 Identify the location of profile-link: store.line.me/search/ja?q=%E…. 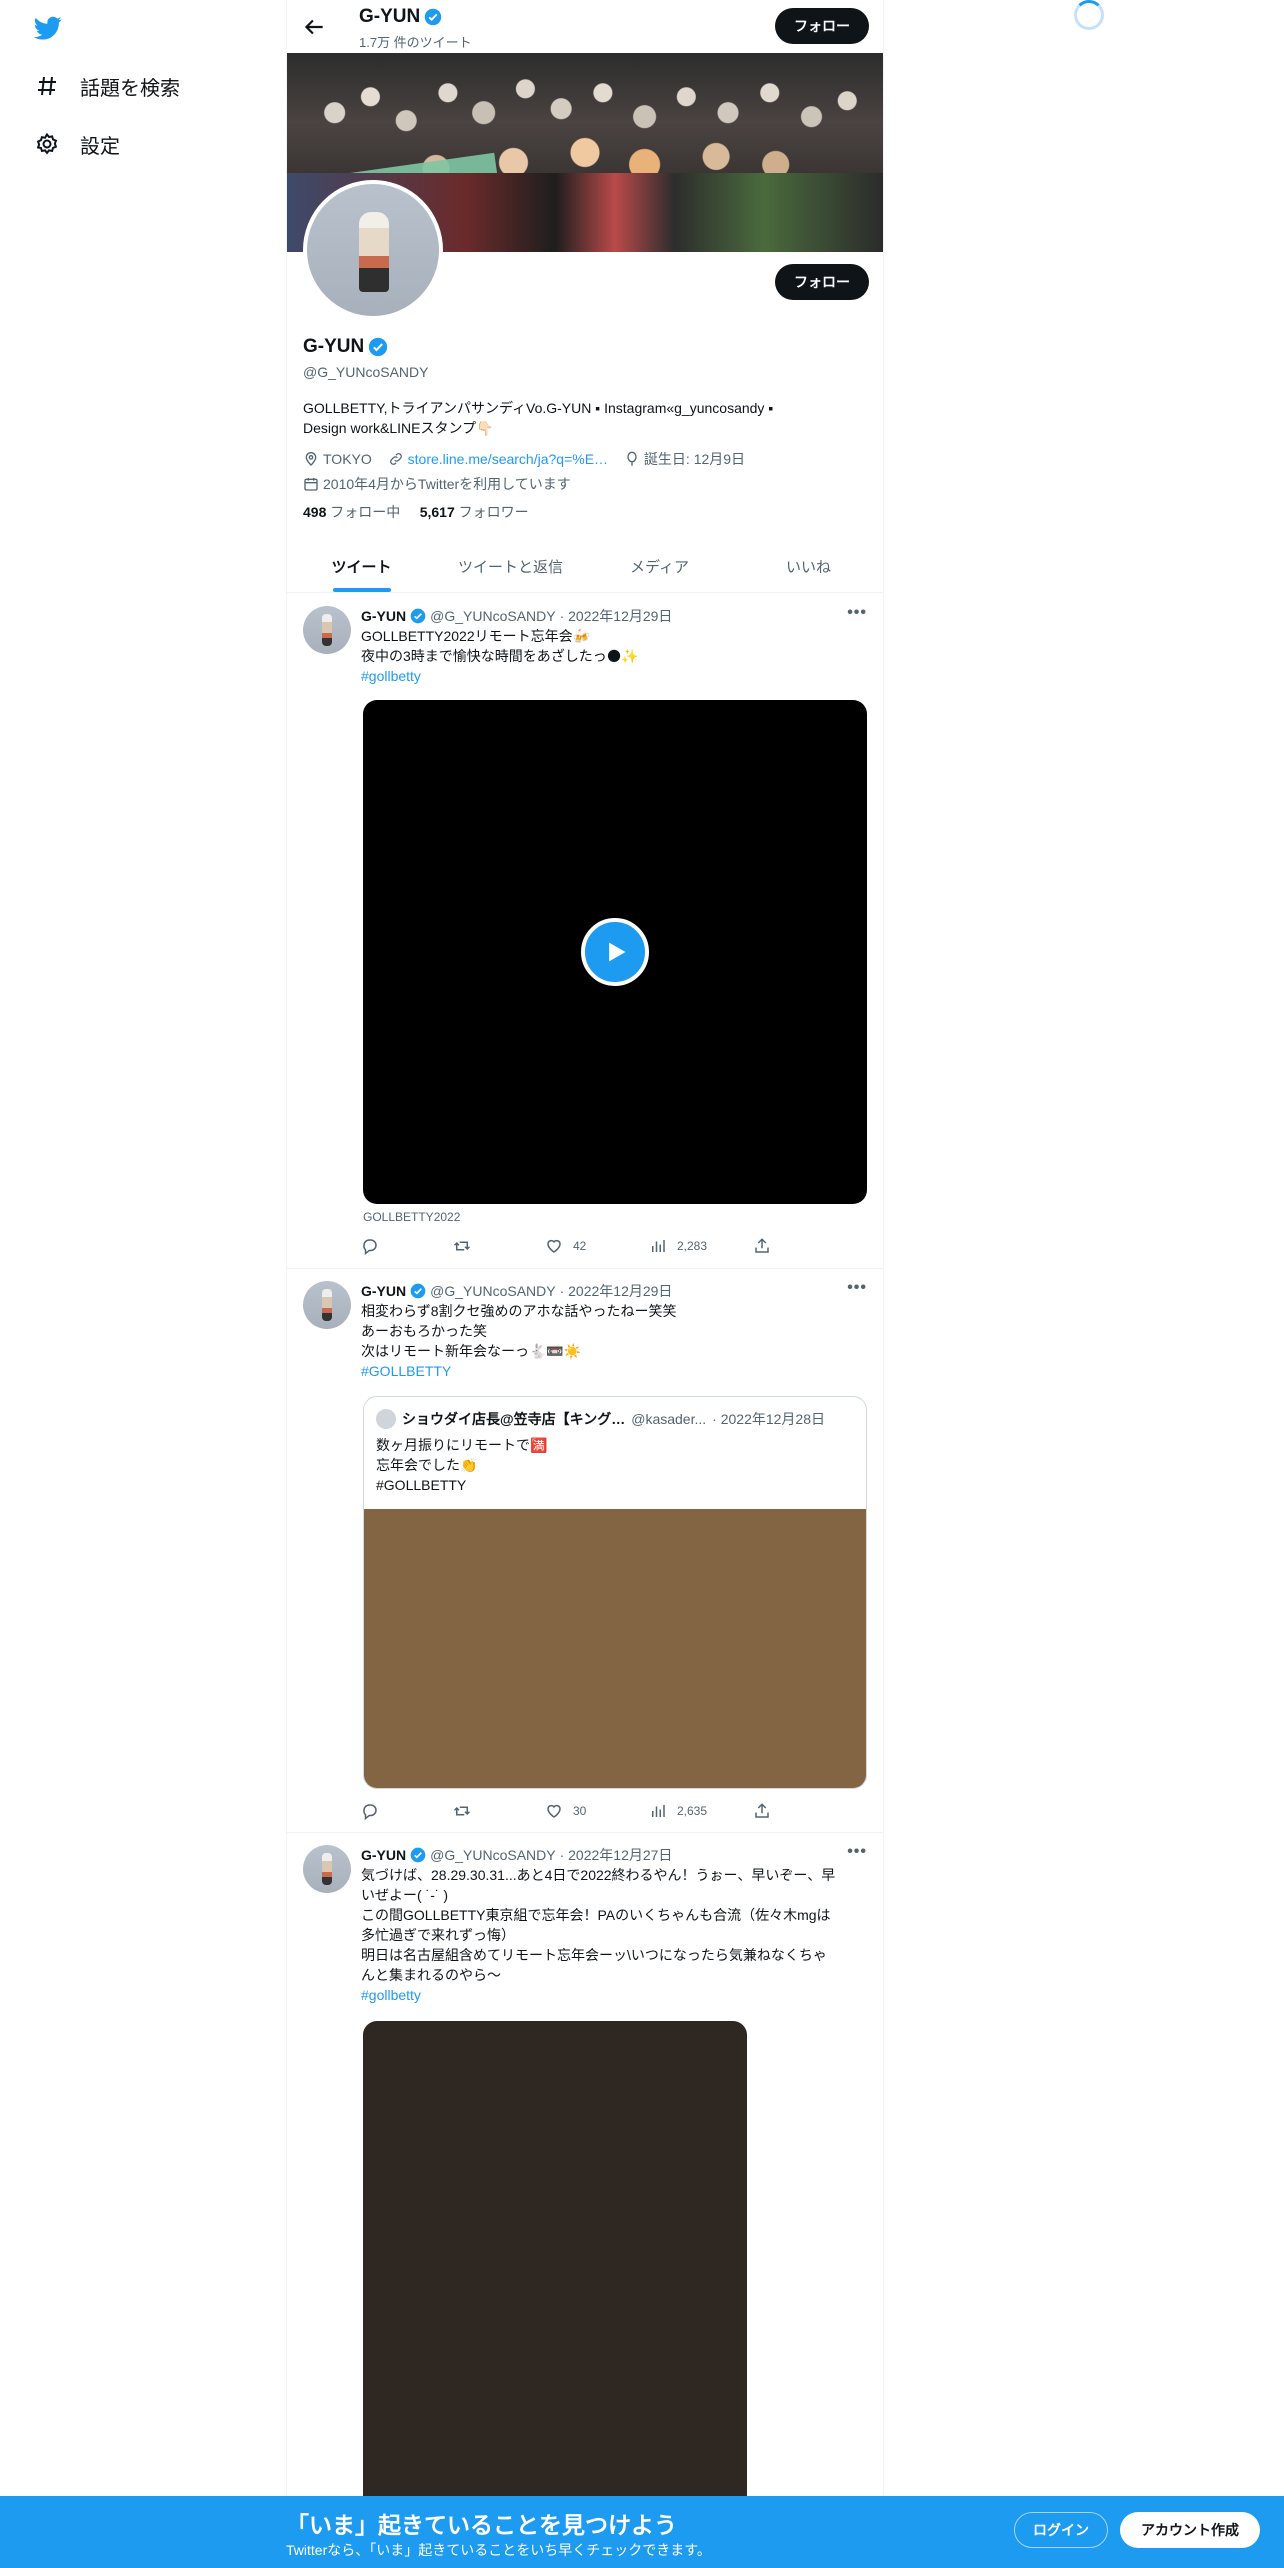
(498, 459).